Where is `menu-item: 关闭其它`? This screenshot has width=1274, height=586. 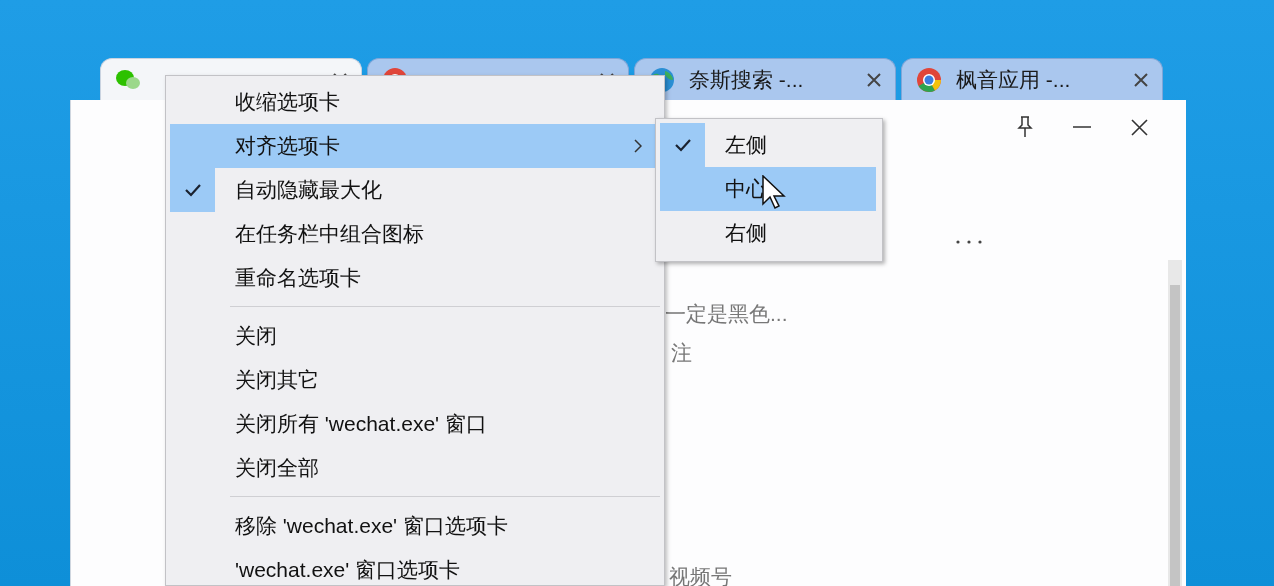
menu-item: 关闭其它 is located at coordinates (415, 380).